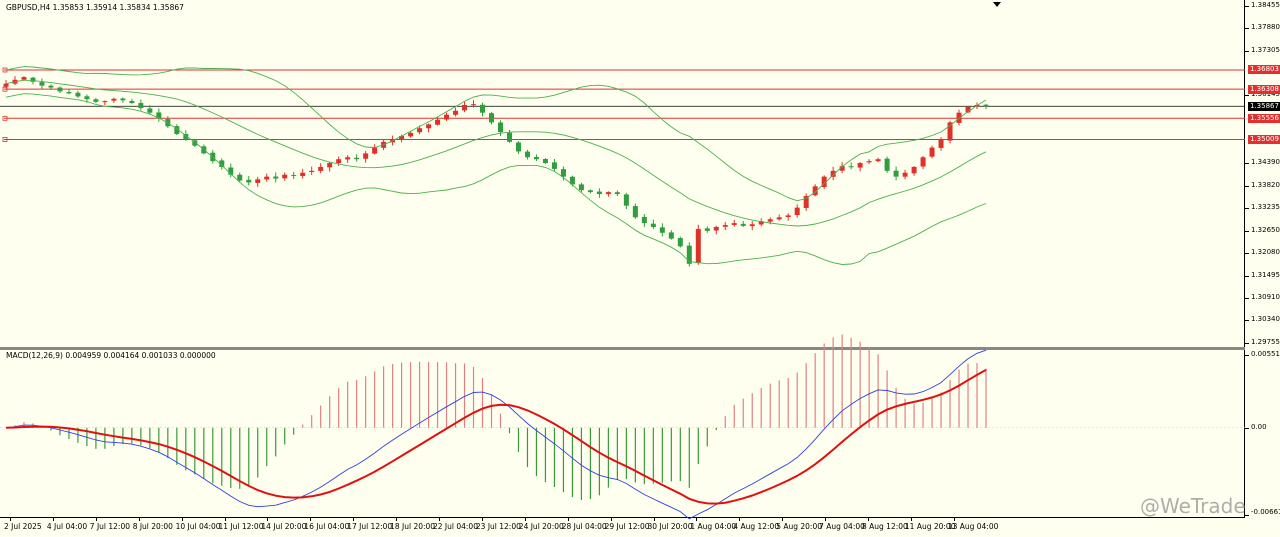  I want to click on price-tick-label: 1.33820, so click(1265, 184).